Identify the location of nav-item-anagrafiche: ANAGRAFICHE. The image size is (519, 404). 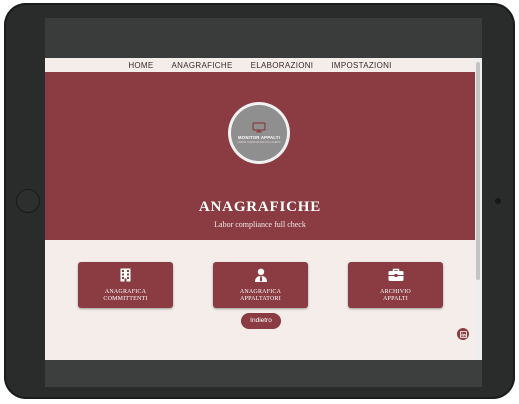
(202, 65).